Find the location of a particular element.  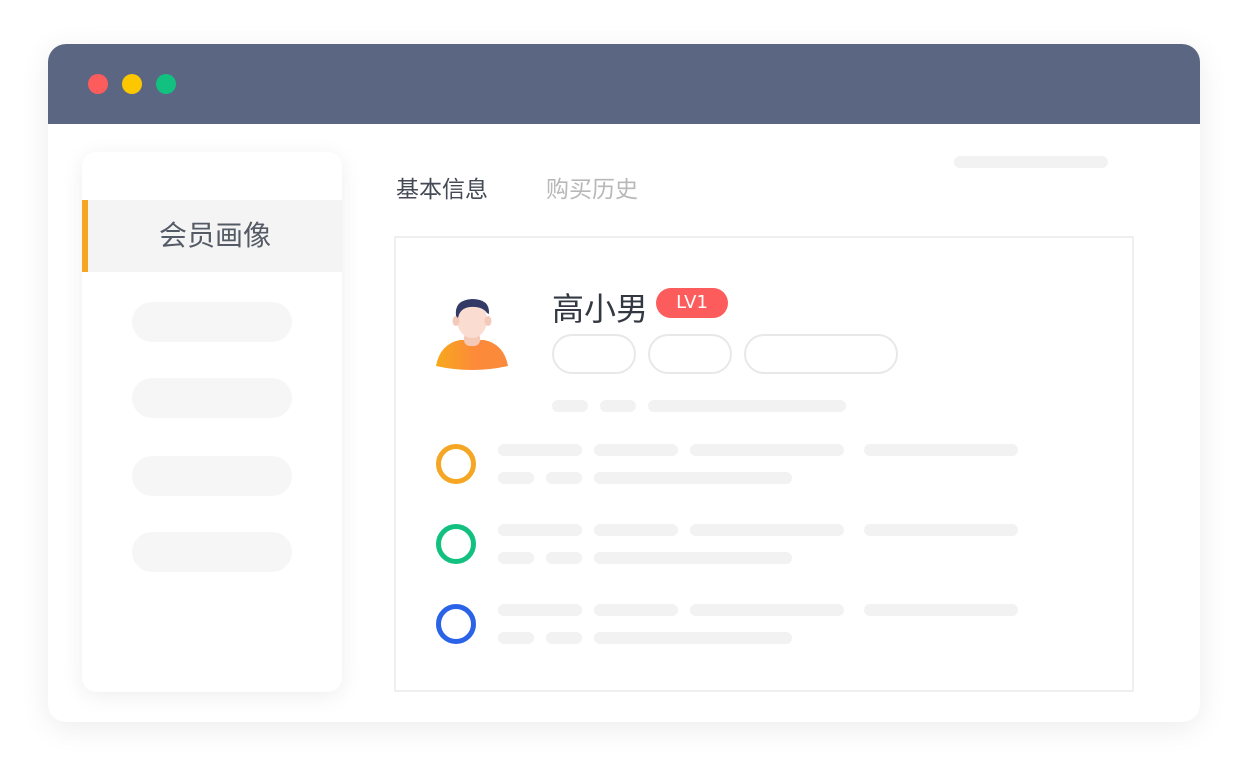

sidebar: 会员画像 is located at coordinates (212, 422).